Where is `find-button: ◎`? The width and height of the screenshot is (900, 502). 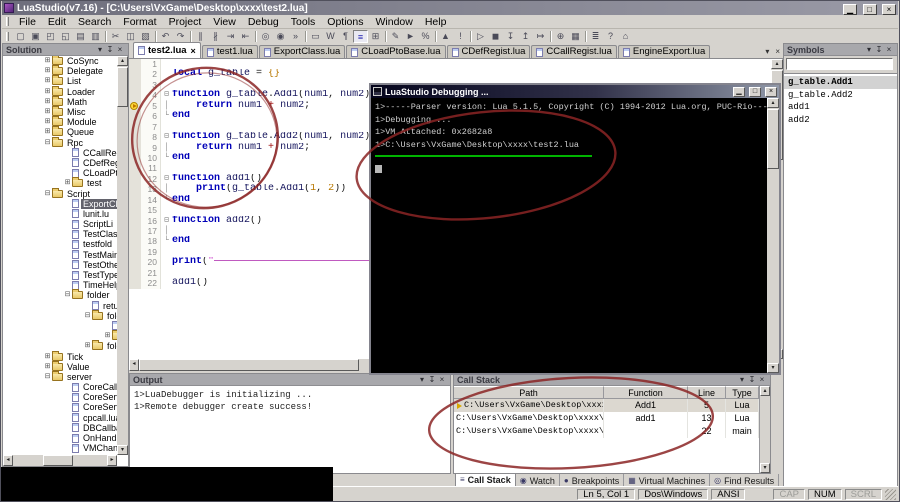
find-button: ◎ is located at coordinates (265, 36).